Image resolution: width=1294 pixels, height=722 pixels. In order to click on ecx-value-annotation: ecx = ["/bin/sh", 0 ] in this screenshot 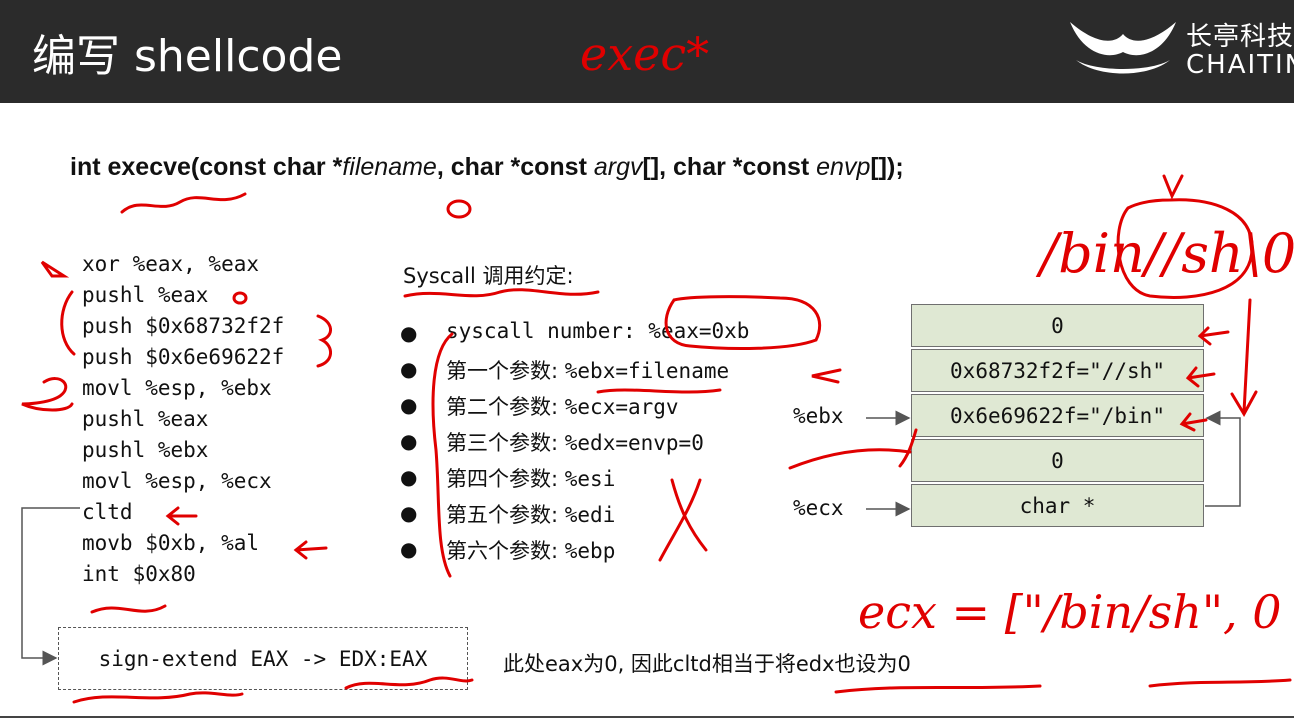, I will do `click(1076, 612)`.